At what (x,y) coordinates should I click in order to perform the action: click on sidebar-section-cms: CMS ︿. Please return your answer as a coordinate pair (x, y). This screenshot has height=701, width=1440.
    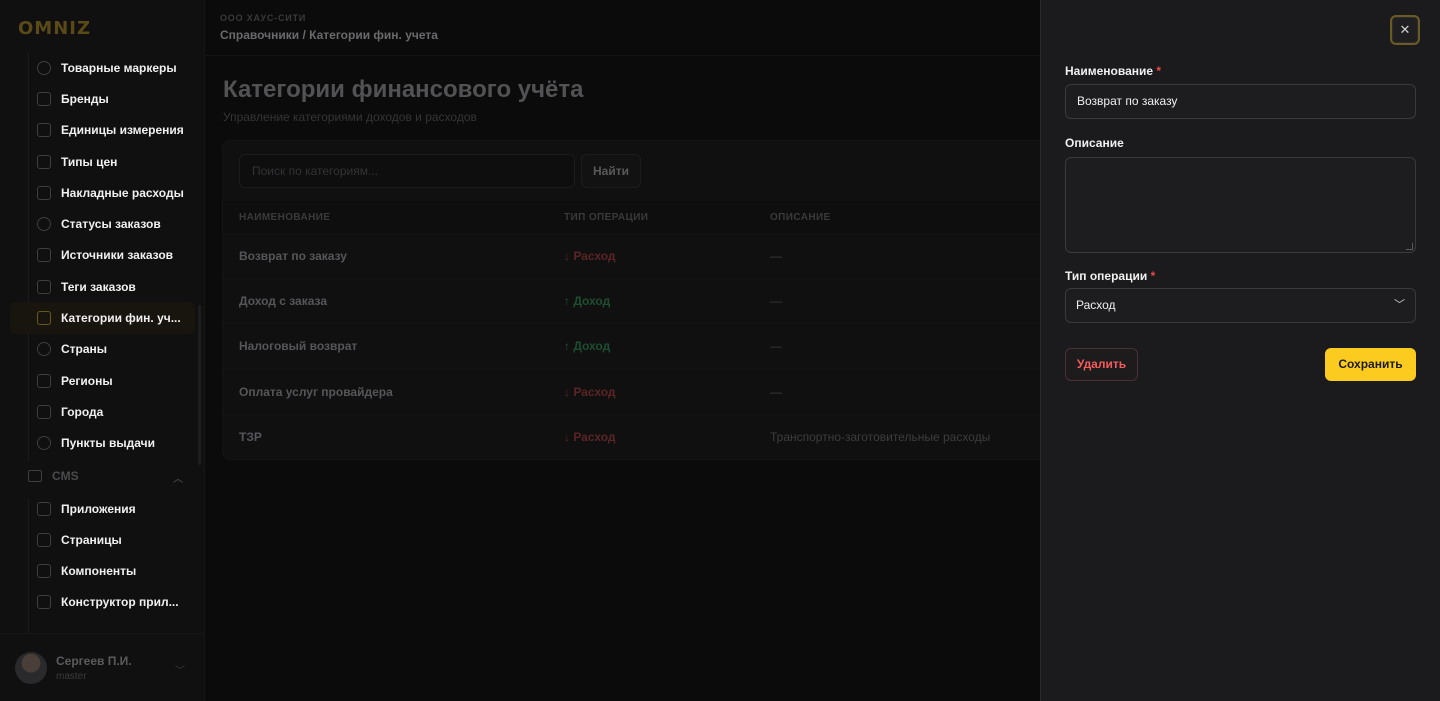
    Looking at the image, I should click on (102, 476).